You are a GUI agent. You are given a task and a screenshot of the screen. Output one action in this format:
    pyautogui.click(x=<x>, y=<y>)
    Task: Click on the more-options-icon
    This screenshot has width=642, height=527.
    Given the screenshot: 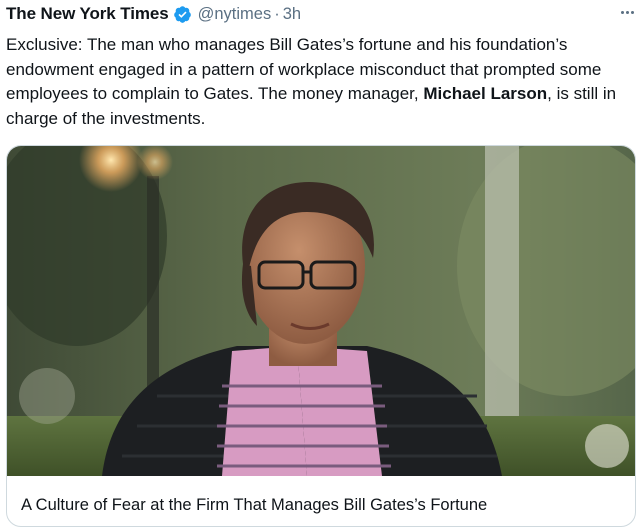 What is the action you would take?
    pyautogui.click(x=627, y=12)
    